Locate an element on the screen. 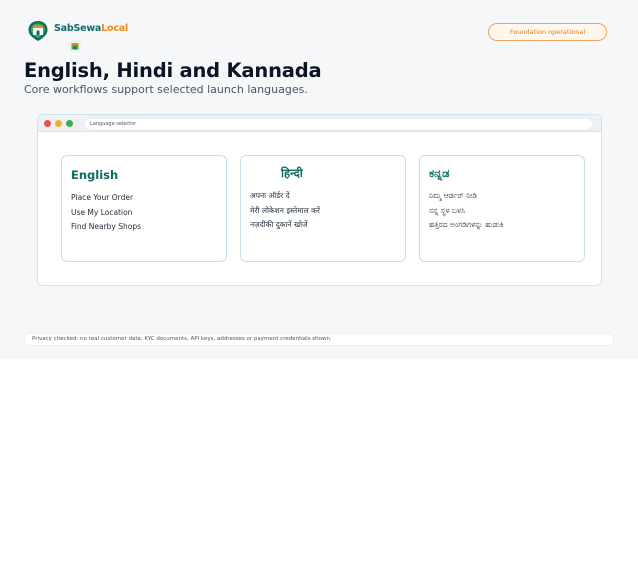 The width and height of the screenshot is (638, 573). phrase-place-order: अपना ऑर्डर दें is located at coordinates (270, 195).